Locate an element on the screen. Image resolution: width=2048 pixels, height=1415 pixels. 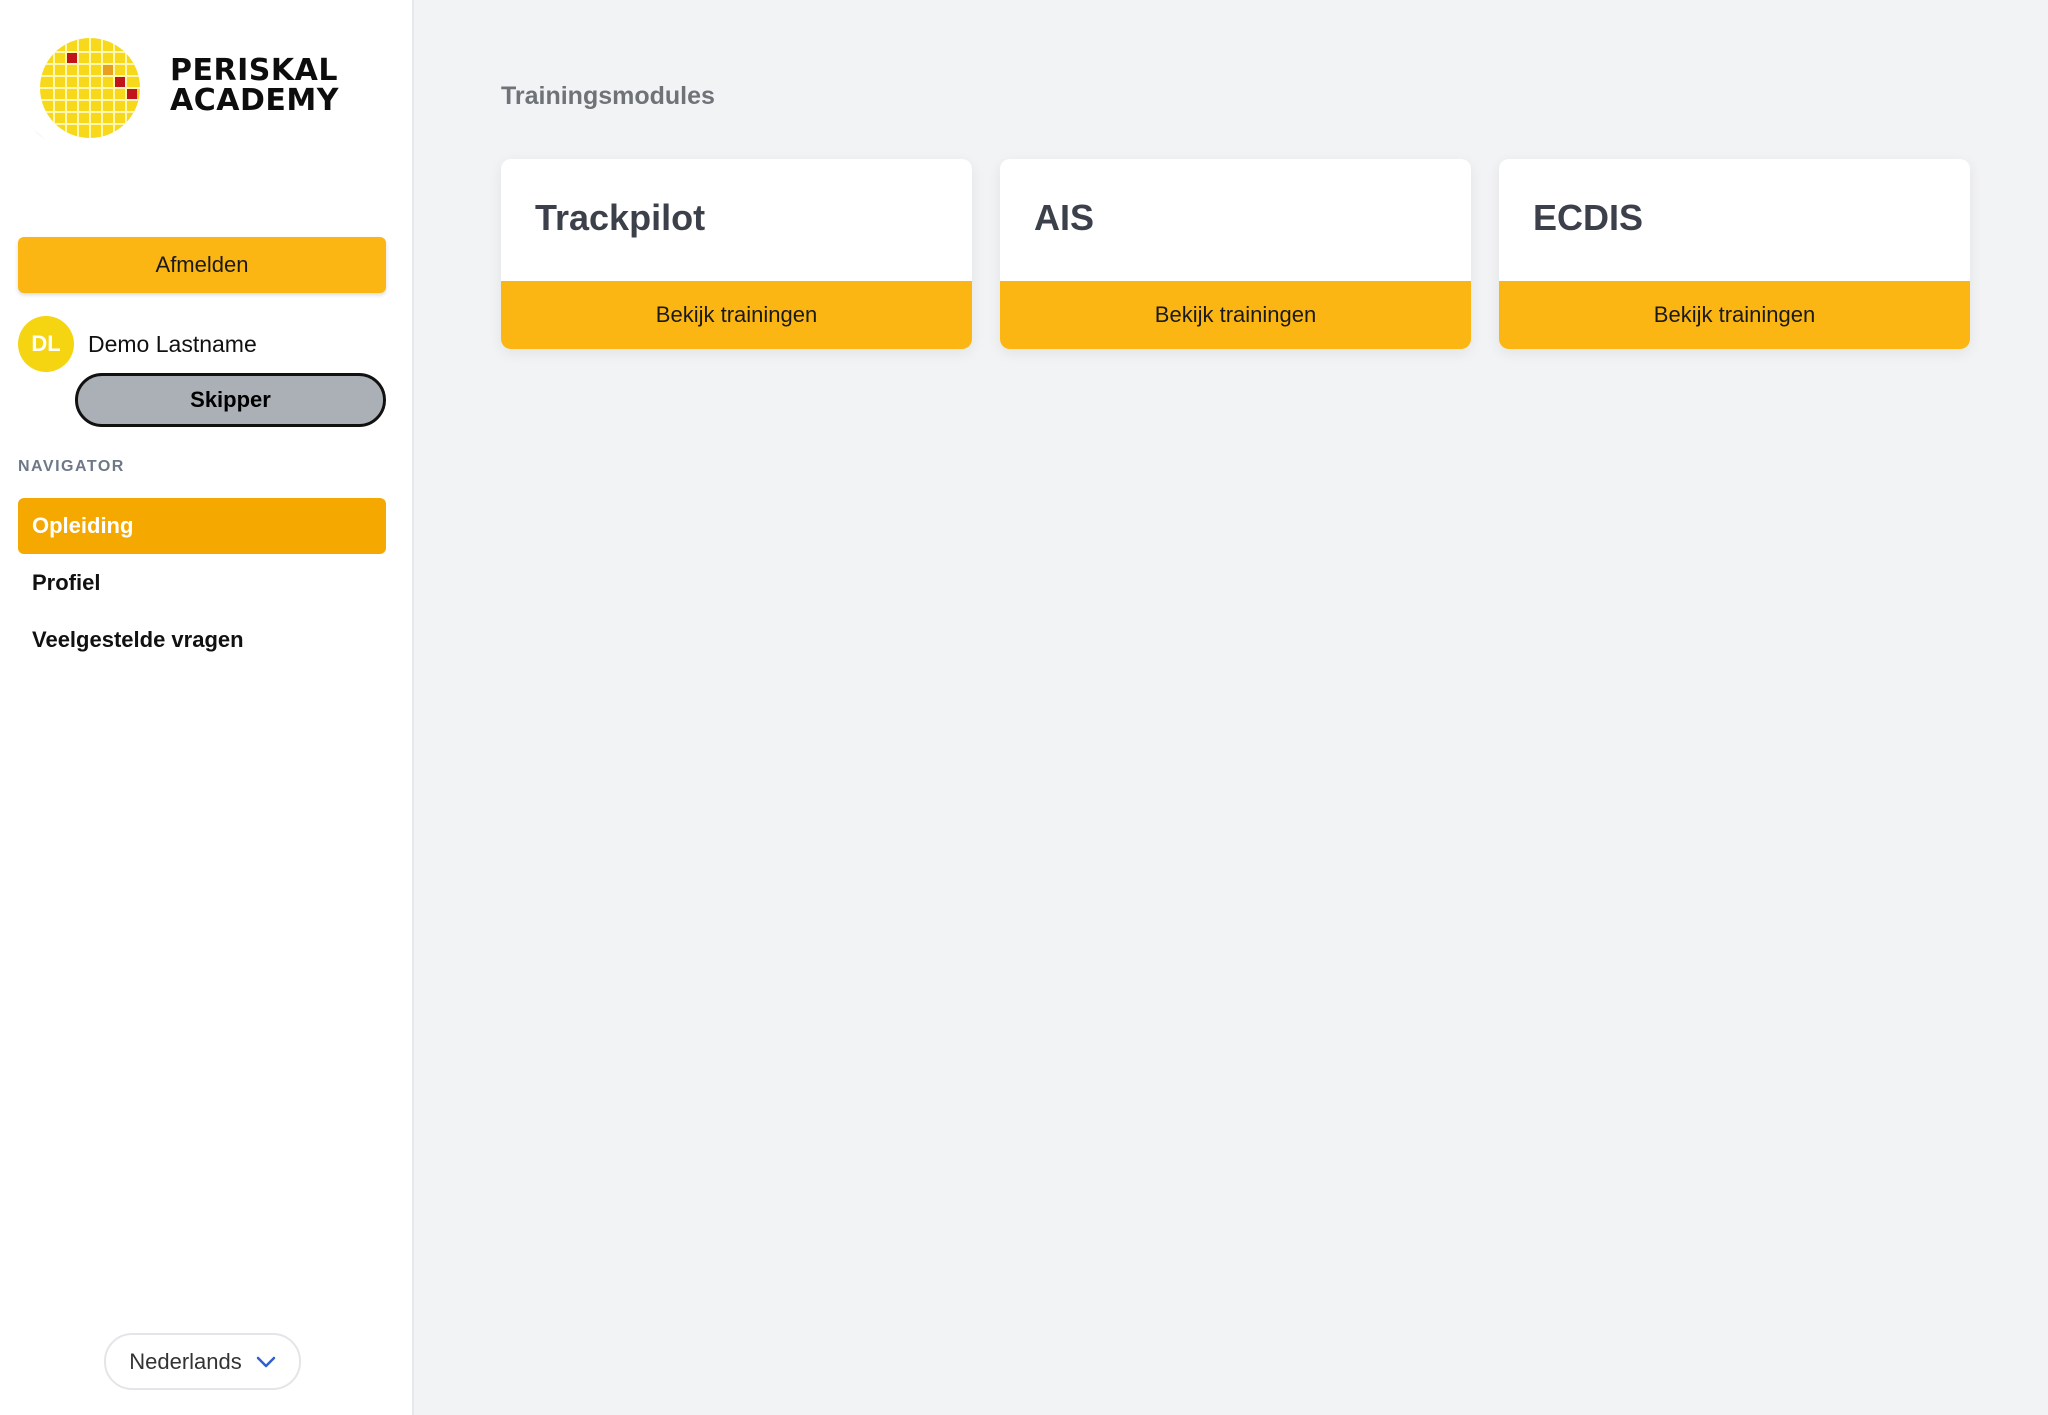
nav-heading: NAVIGATOR is located at coordinates (71, 466).